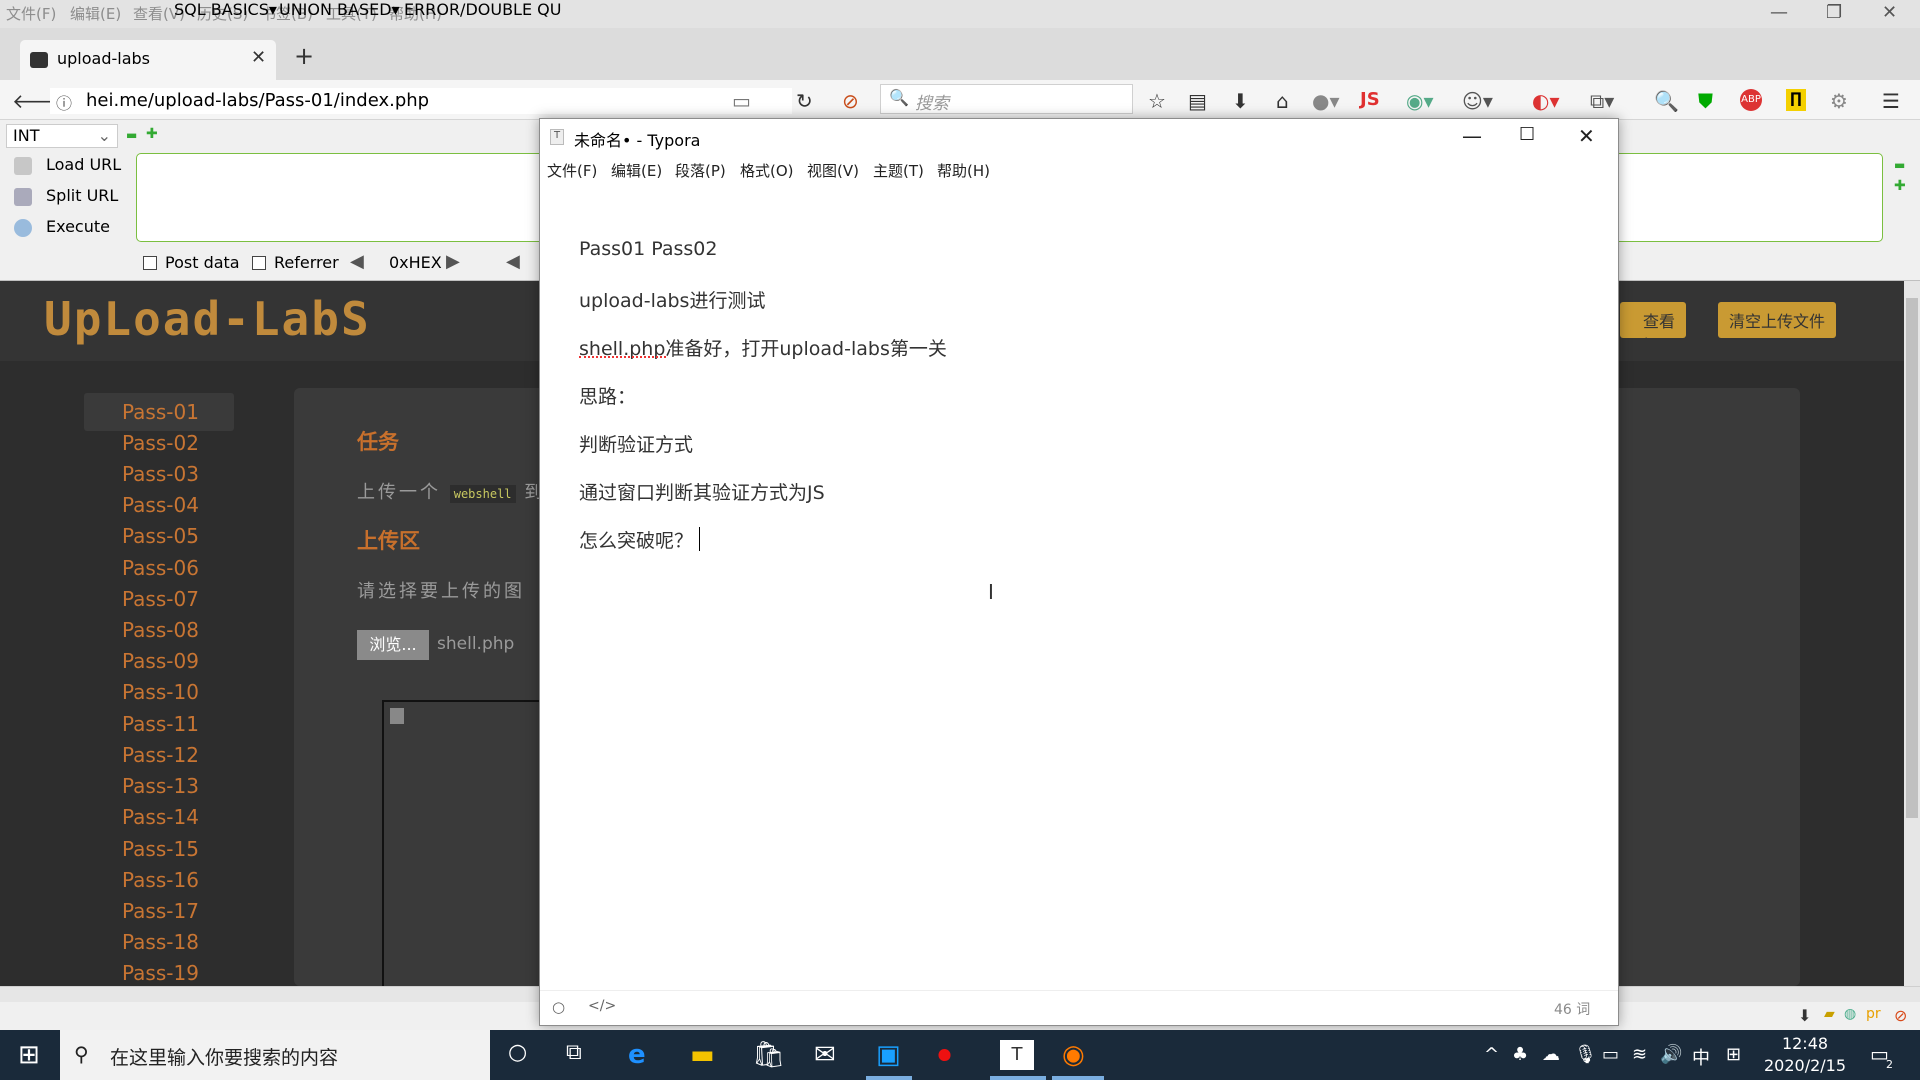 The image size is (1920, 1080). Describe the element at coordinates (672, 299) in the screenshot. I see `editor-line: upload-labs进行测试` at that location.